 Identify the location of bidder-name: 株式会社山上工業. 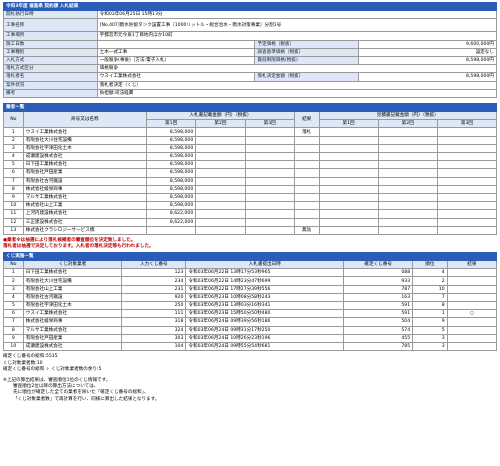
(84, 206).